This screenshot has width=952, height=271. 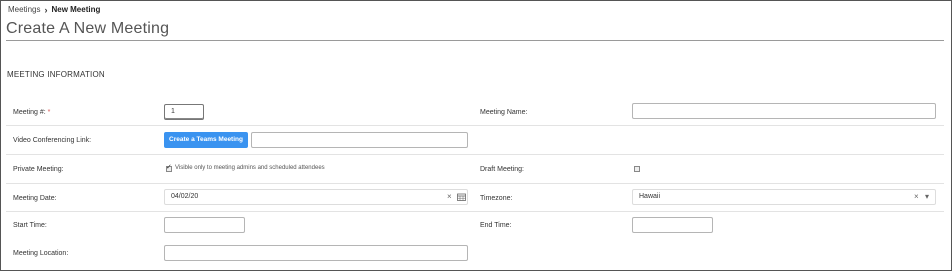 What do you see at coordinates (76, 9) in the screenshot?
I see `breadcrumb-current: New Meeting` at bounding box center [76, 9].